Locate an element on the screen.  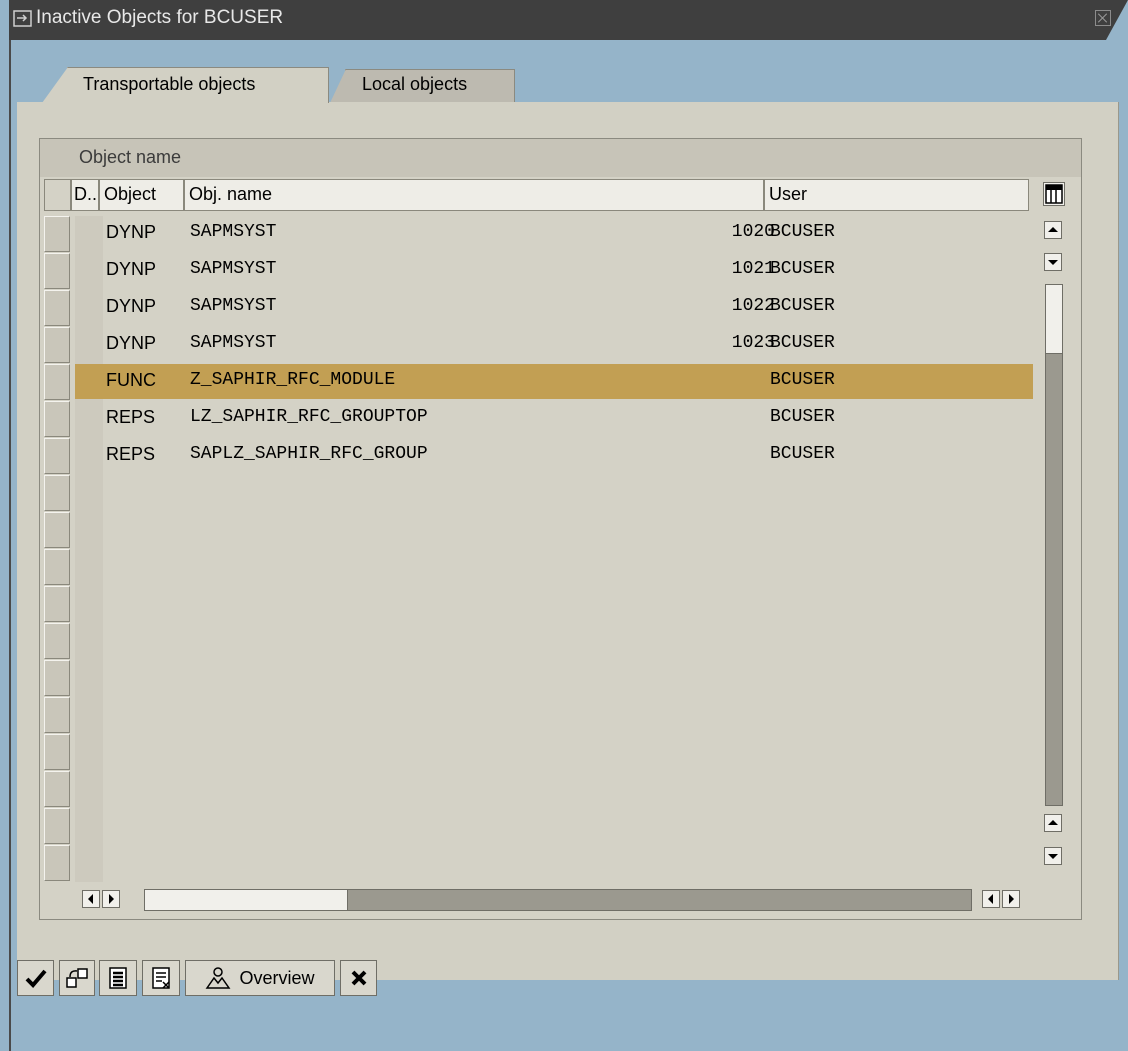
application-toolbar: Overview is located at coordinates (572, 980).